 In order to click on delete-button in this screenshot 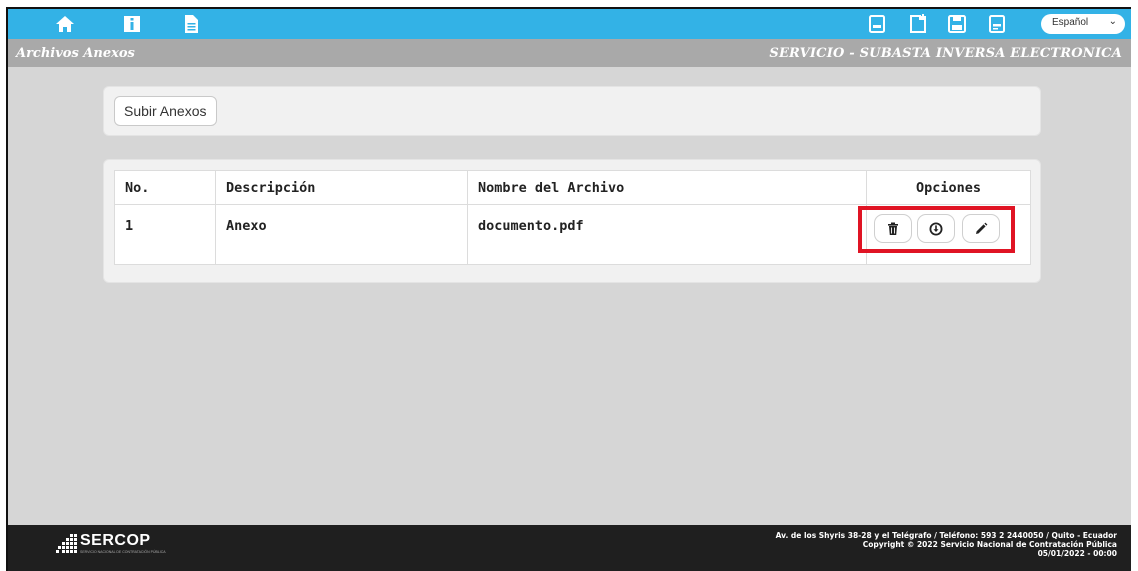, I will do `click(893, 228)`.